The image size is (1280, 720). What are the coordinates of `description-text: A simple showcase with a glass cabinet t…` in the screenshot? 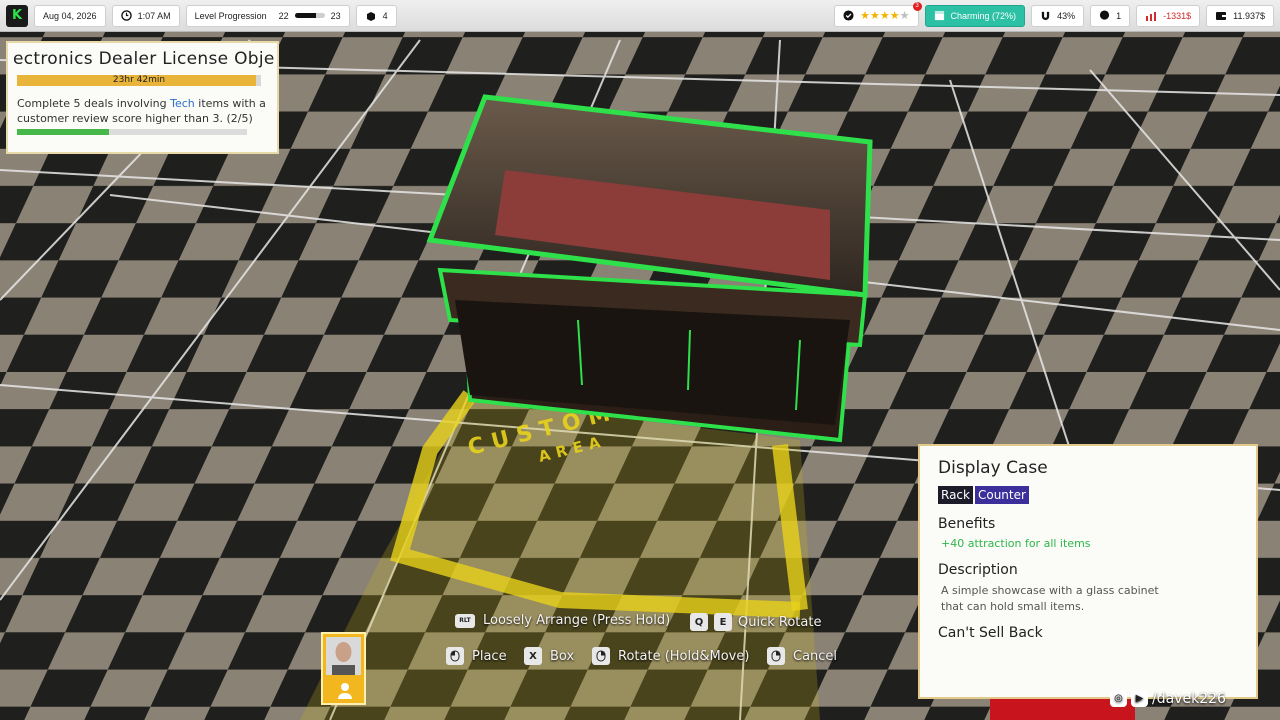 It's located at (1050, 598).